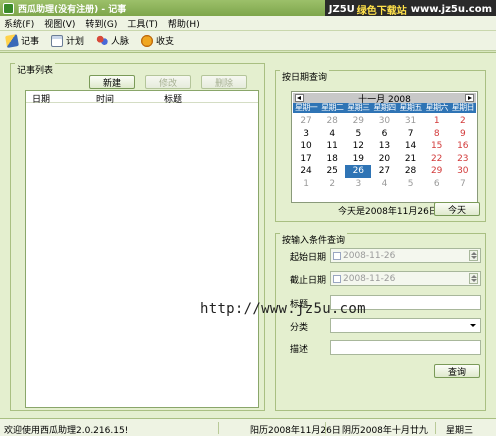 The width and height of the screenshot is (496, 436). I want to click on calendar-day: 23, so click(463, 159).